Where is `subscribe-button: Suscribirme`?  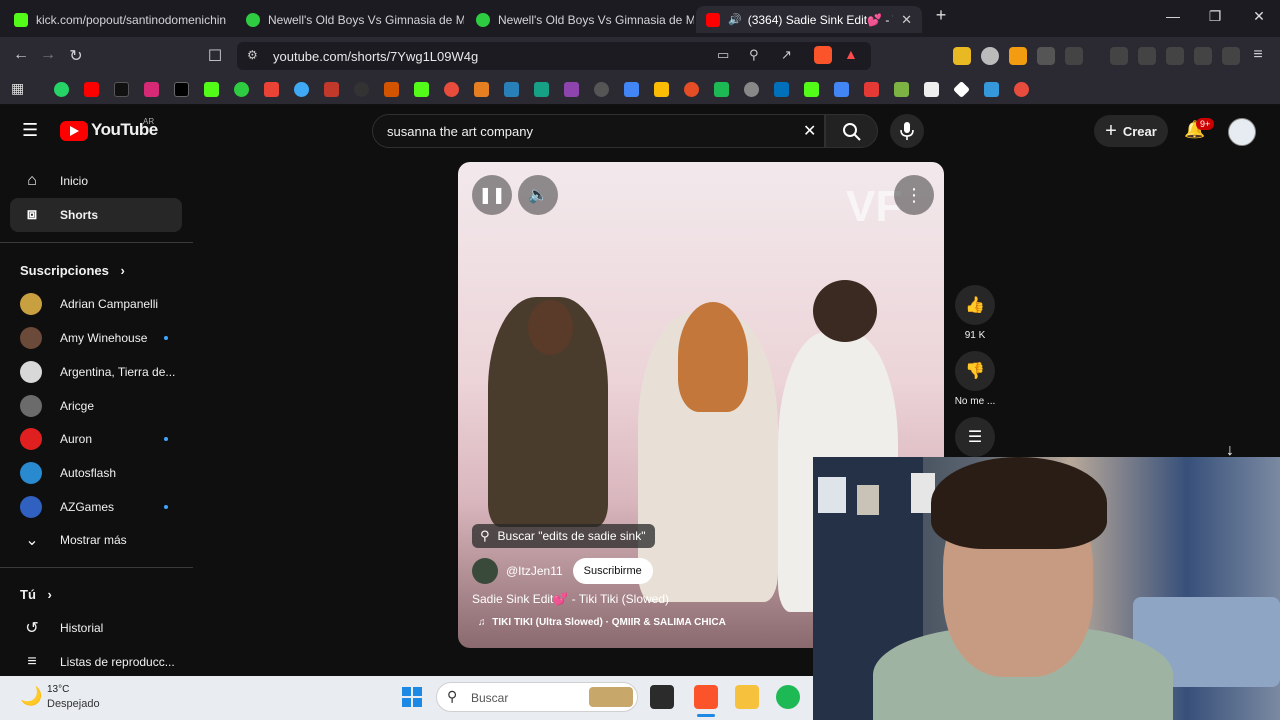
subscribe-button: Suscribirme is located at coordinates (612, 571).